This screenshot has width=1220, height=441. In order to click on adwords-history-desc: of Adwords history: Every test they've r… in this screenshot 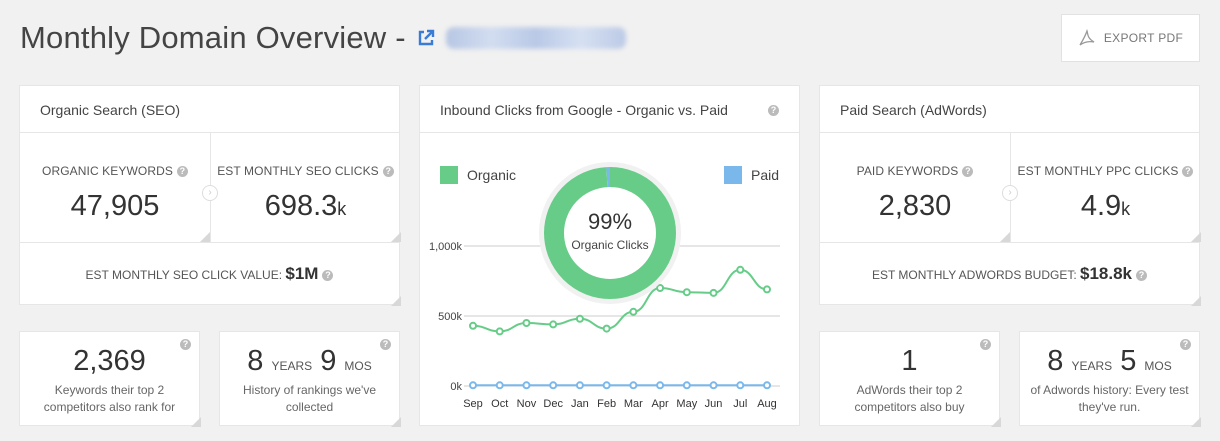, I will do `click(1109, 398)`.